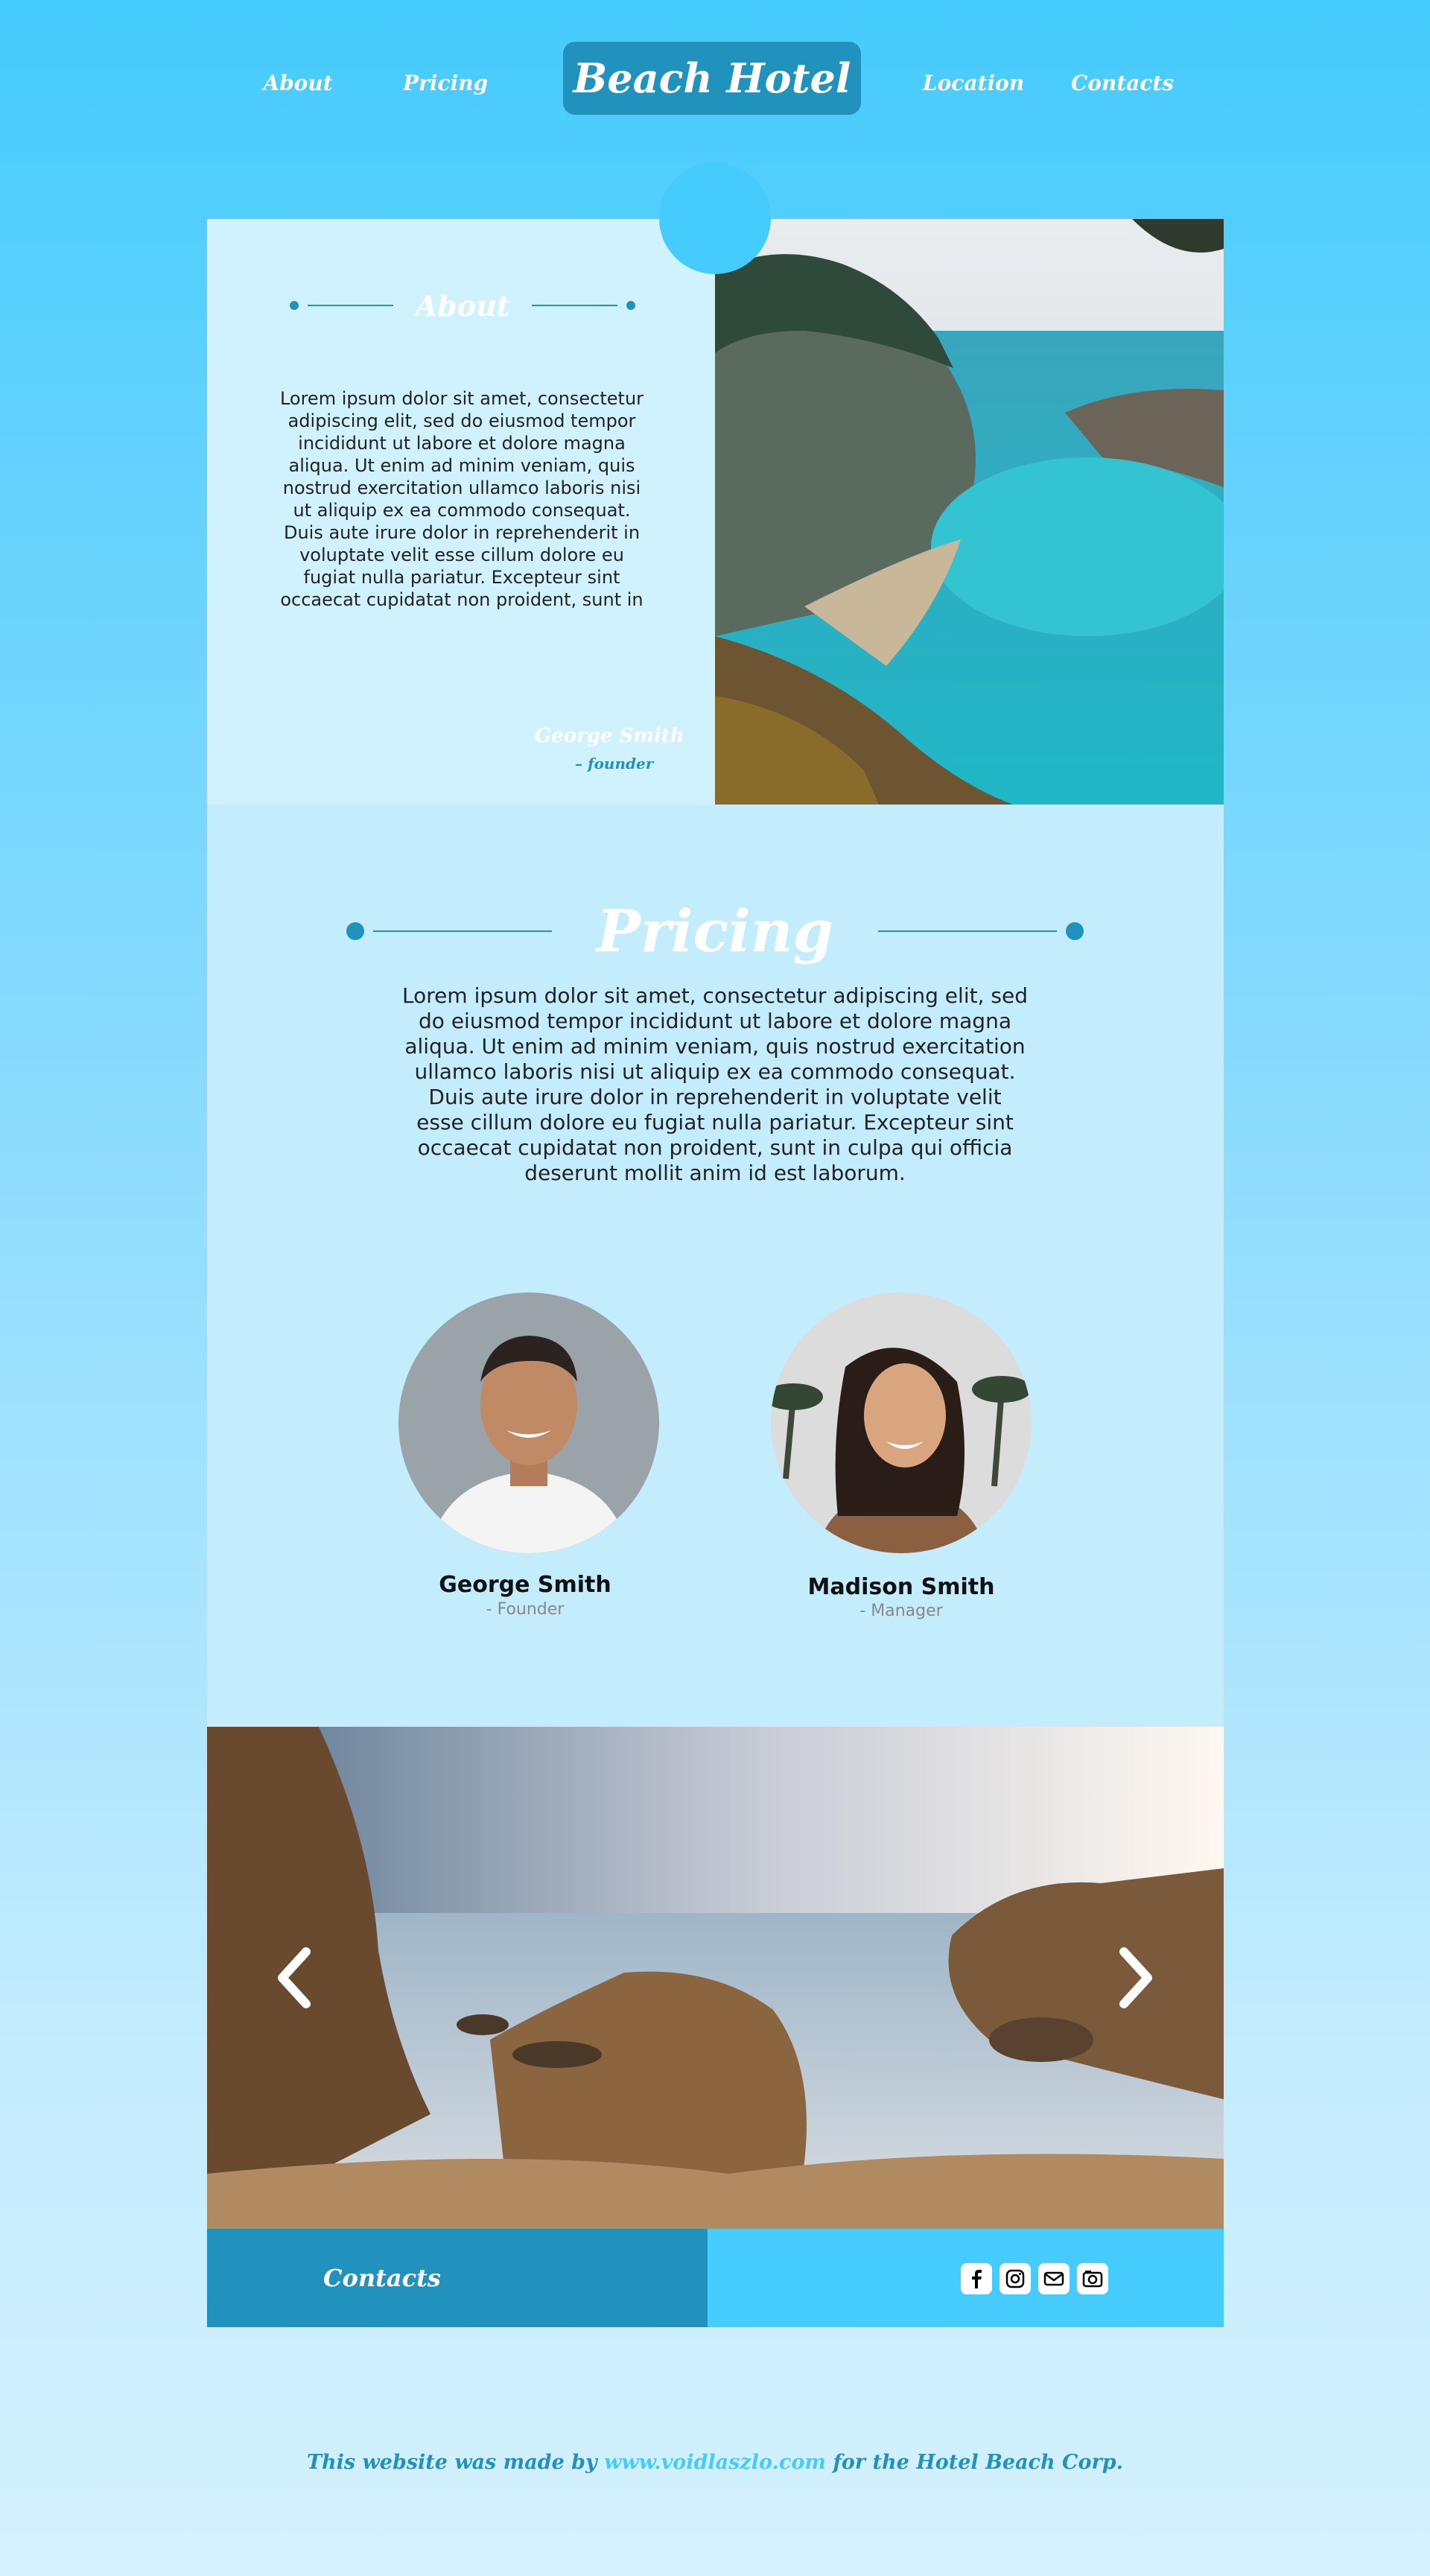 The height and width of the screenshot is (2576, 1430). Describe the element at coordinates (457, 2278) in the screenshot. I see `contacts-panel: Contacts` at that location.